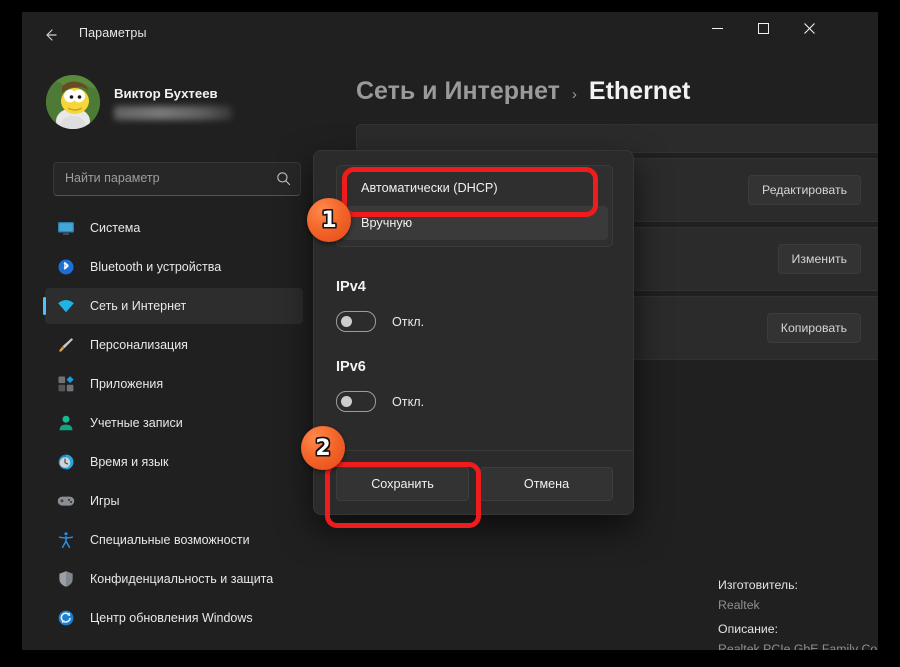 This screenshot has width=900, height=667. Describe the element at coordinates (617, 138) in the screenshot. I see `settings-card-header` at that location.